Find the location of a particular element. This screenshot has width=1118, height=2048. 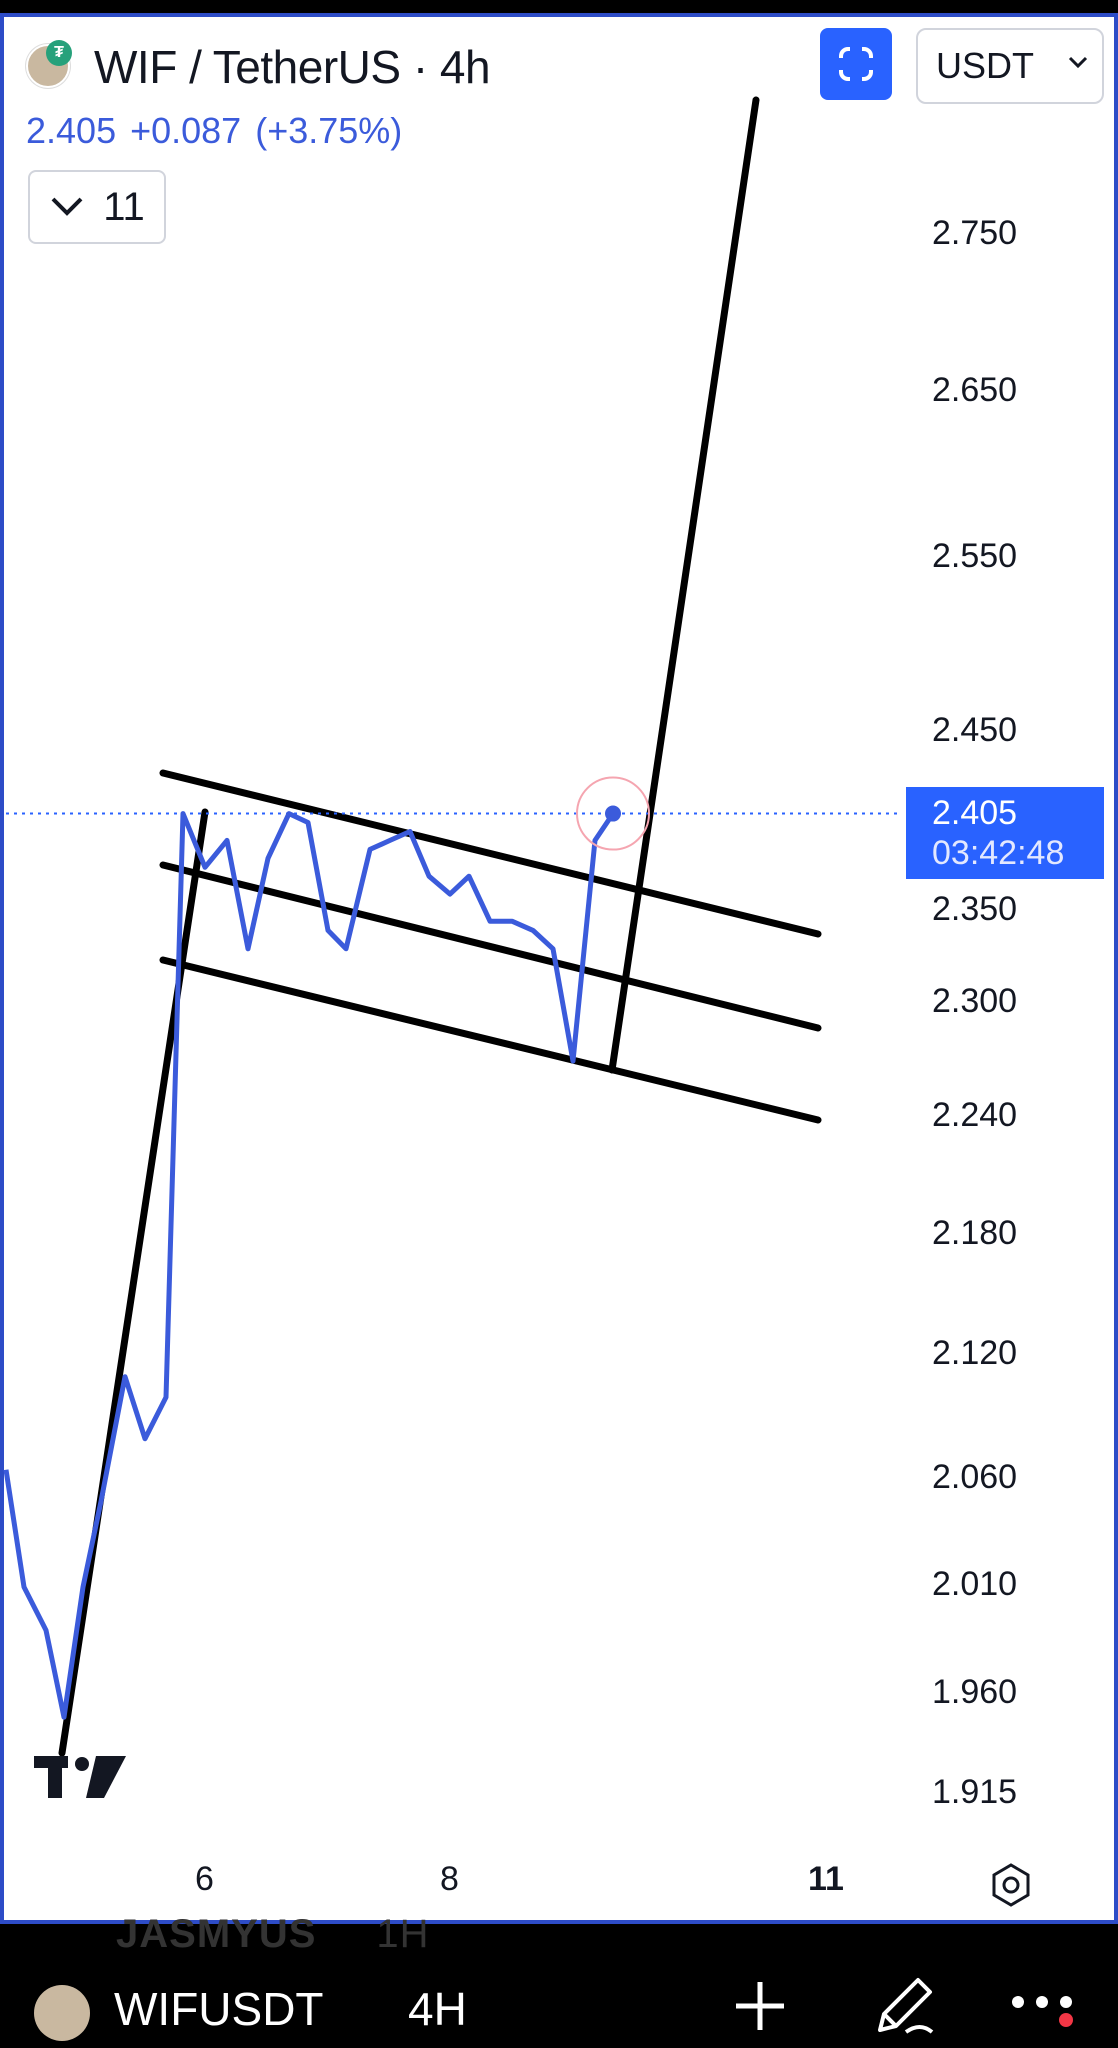

channel-lower-line is located at coordinates (490, 1040).